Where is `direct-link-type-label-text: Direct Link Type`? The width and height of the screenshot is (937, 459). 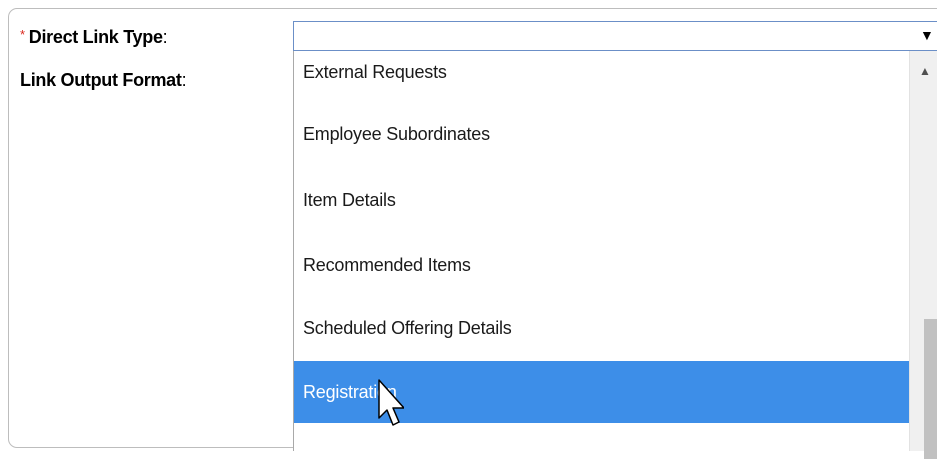 direct-link-type-label-text: Direct Link Type is located at coordinates (95, 37).